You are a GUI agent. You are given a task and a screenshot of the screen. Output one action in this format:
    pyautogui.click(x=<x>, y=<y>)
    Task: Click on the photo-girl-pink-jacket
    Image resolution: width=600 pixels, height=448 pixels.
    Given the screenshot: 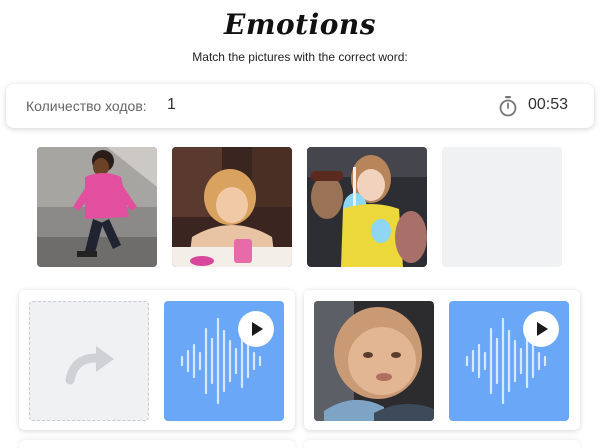 What is the action you would take?
    pyautogui.click(x=97, y=207)
    